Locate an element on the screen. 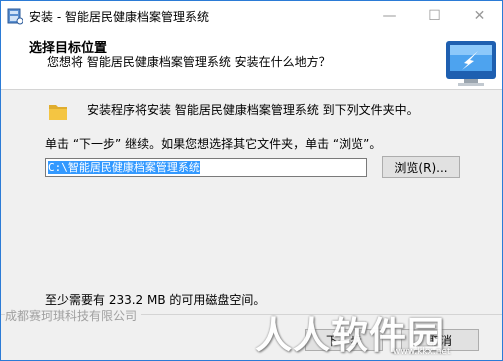 This screenshot has height=361, width=503. maximize-icon: ☐ is located at coordinates (434, 16).